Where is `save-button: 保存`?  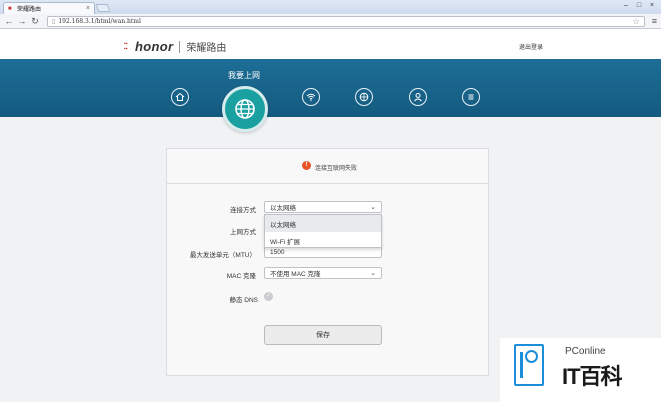 save-button: 保存 is located at coordinates (323, 335).